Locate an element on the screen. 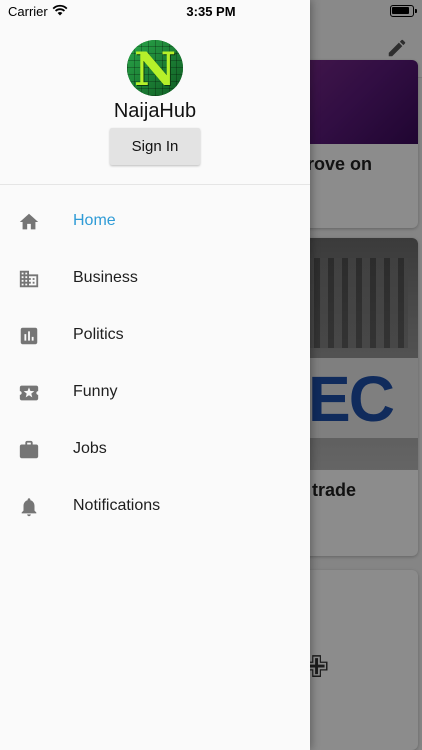  menu-item-label: Politics is located at coordinates (98, 334).